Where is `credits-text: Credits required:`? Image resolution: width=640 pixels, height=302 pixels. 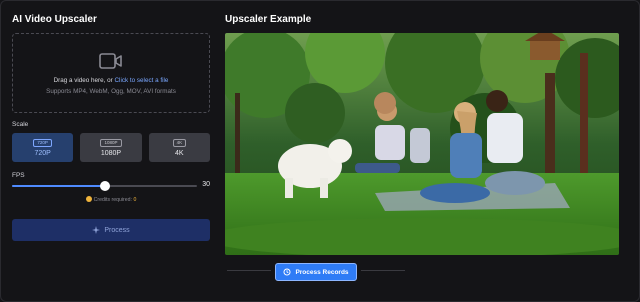 credits-text: Credits required: is located at coordinates (112, 200).